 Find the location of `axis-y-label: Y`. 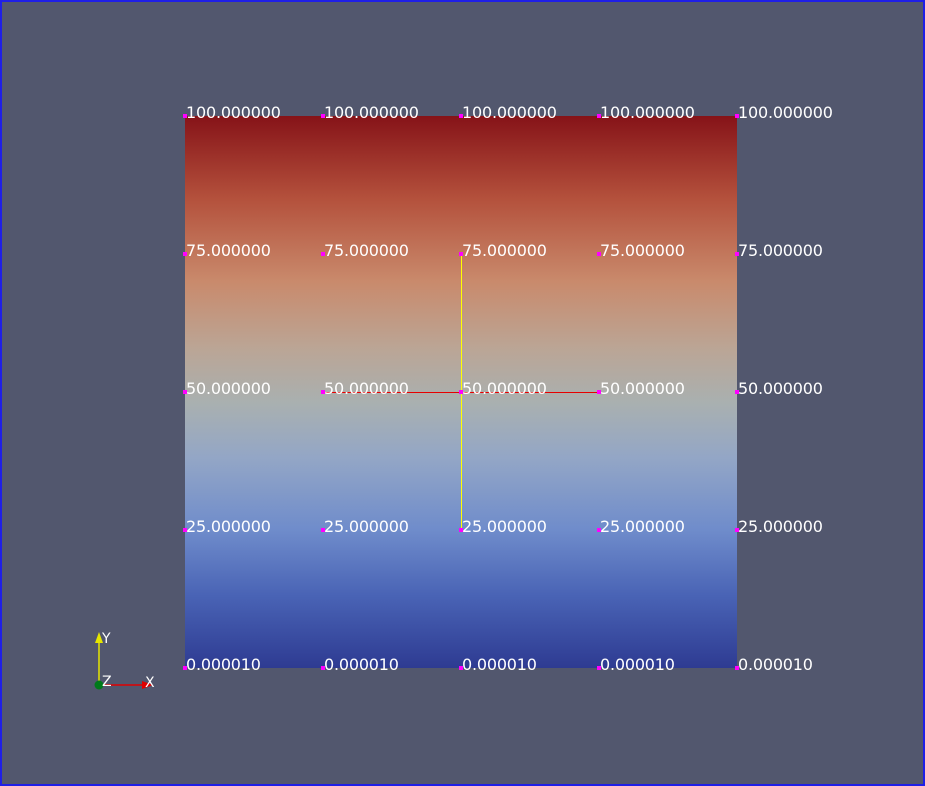

axis-y-label: Y is located at coordinates (106, 639).